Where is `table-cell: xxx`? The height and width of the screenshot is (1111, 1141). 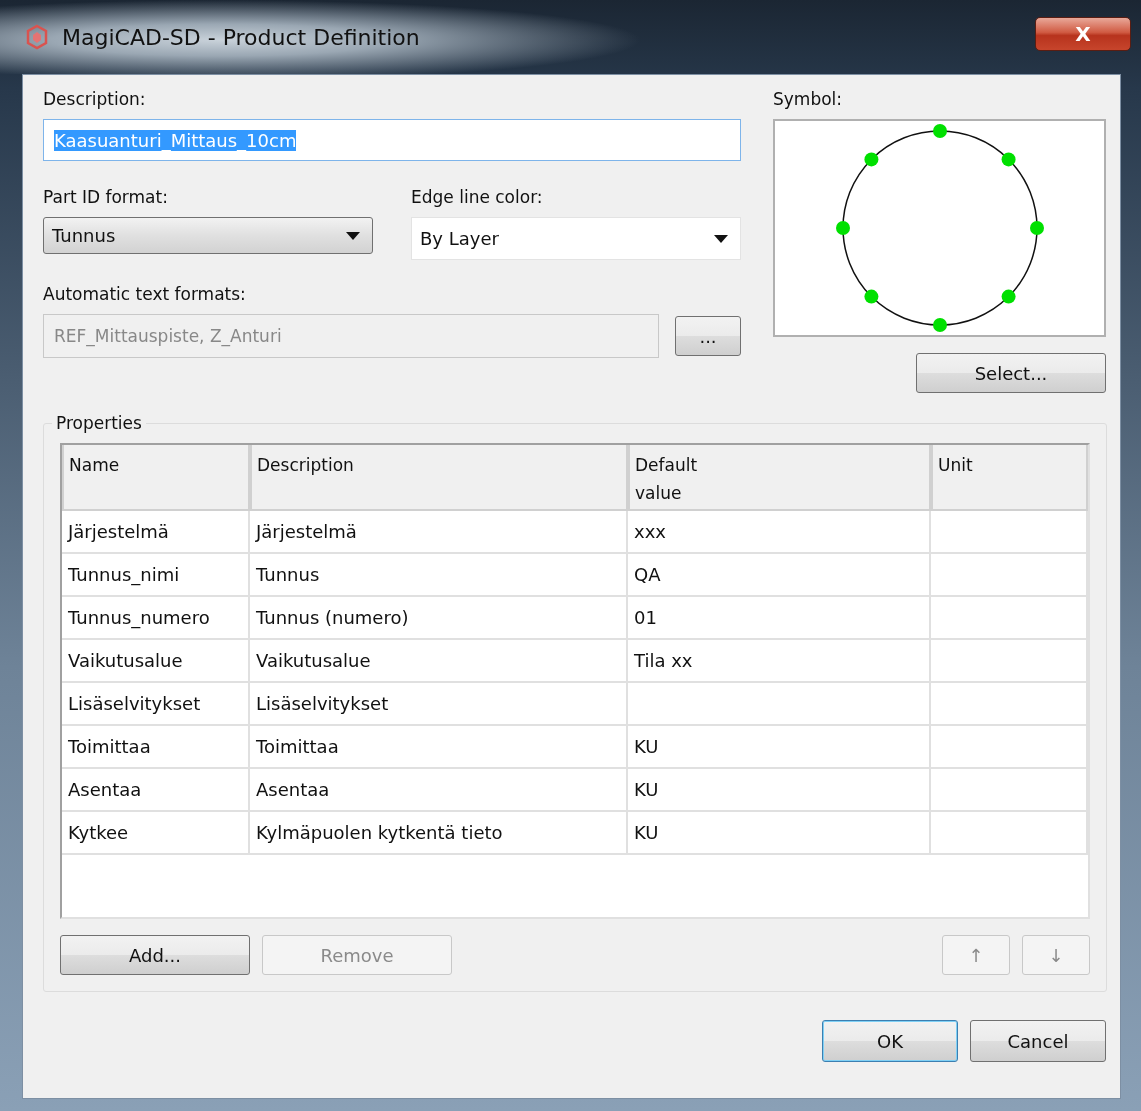 table-cell: xxx is located at coordinates (779, 532).